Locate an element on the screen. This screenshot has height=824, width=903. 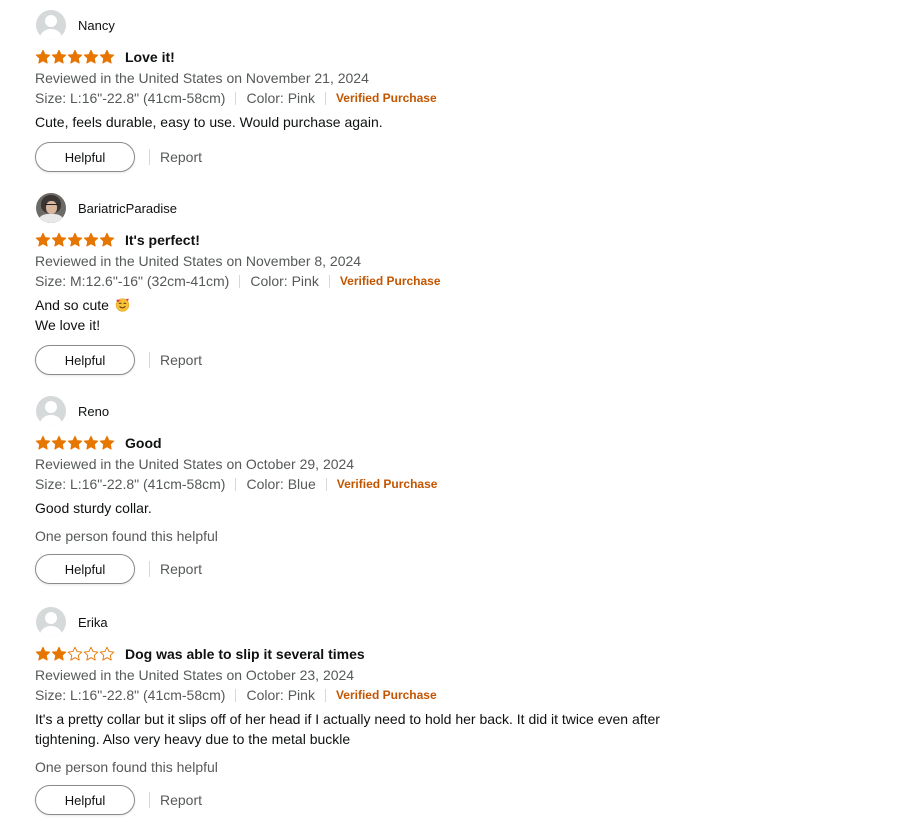
reviewer-name: Reno is located at coordinates (93, 411).